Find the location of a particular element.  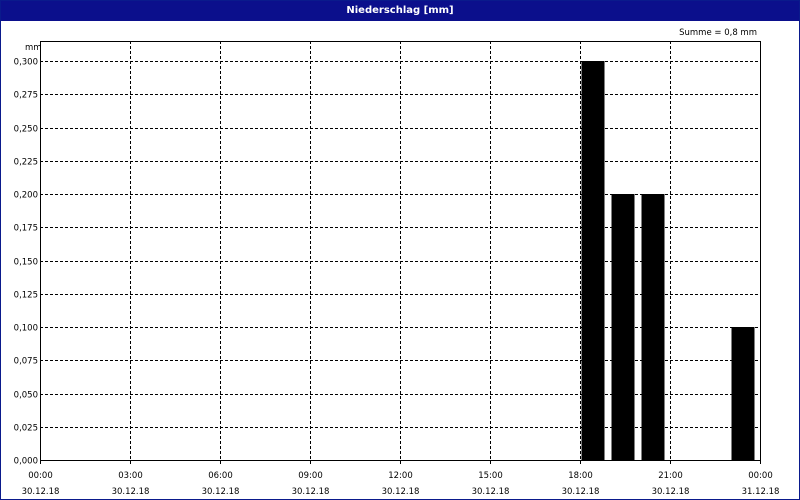

x-tick-time-label: 12:00 is located at coordinates (400, 476).